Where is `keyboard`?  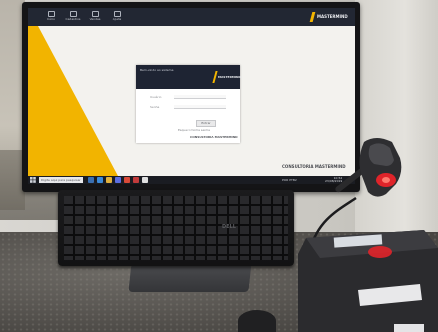
keyboard is located at coordinates (176, 228).